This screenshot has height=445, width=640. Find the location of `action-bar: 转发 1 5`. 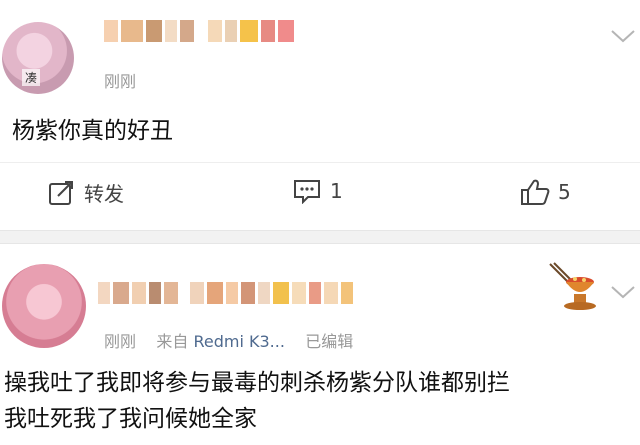

action-bar: 转发 1 5 is located at coordinates (320, 198).